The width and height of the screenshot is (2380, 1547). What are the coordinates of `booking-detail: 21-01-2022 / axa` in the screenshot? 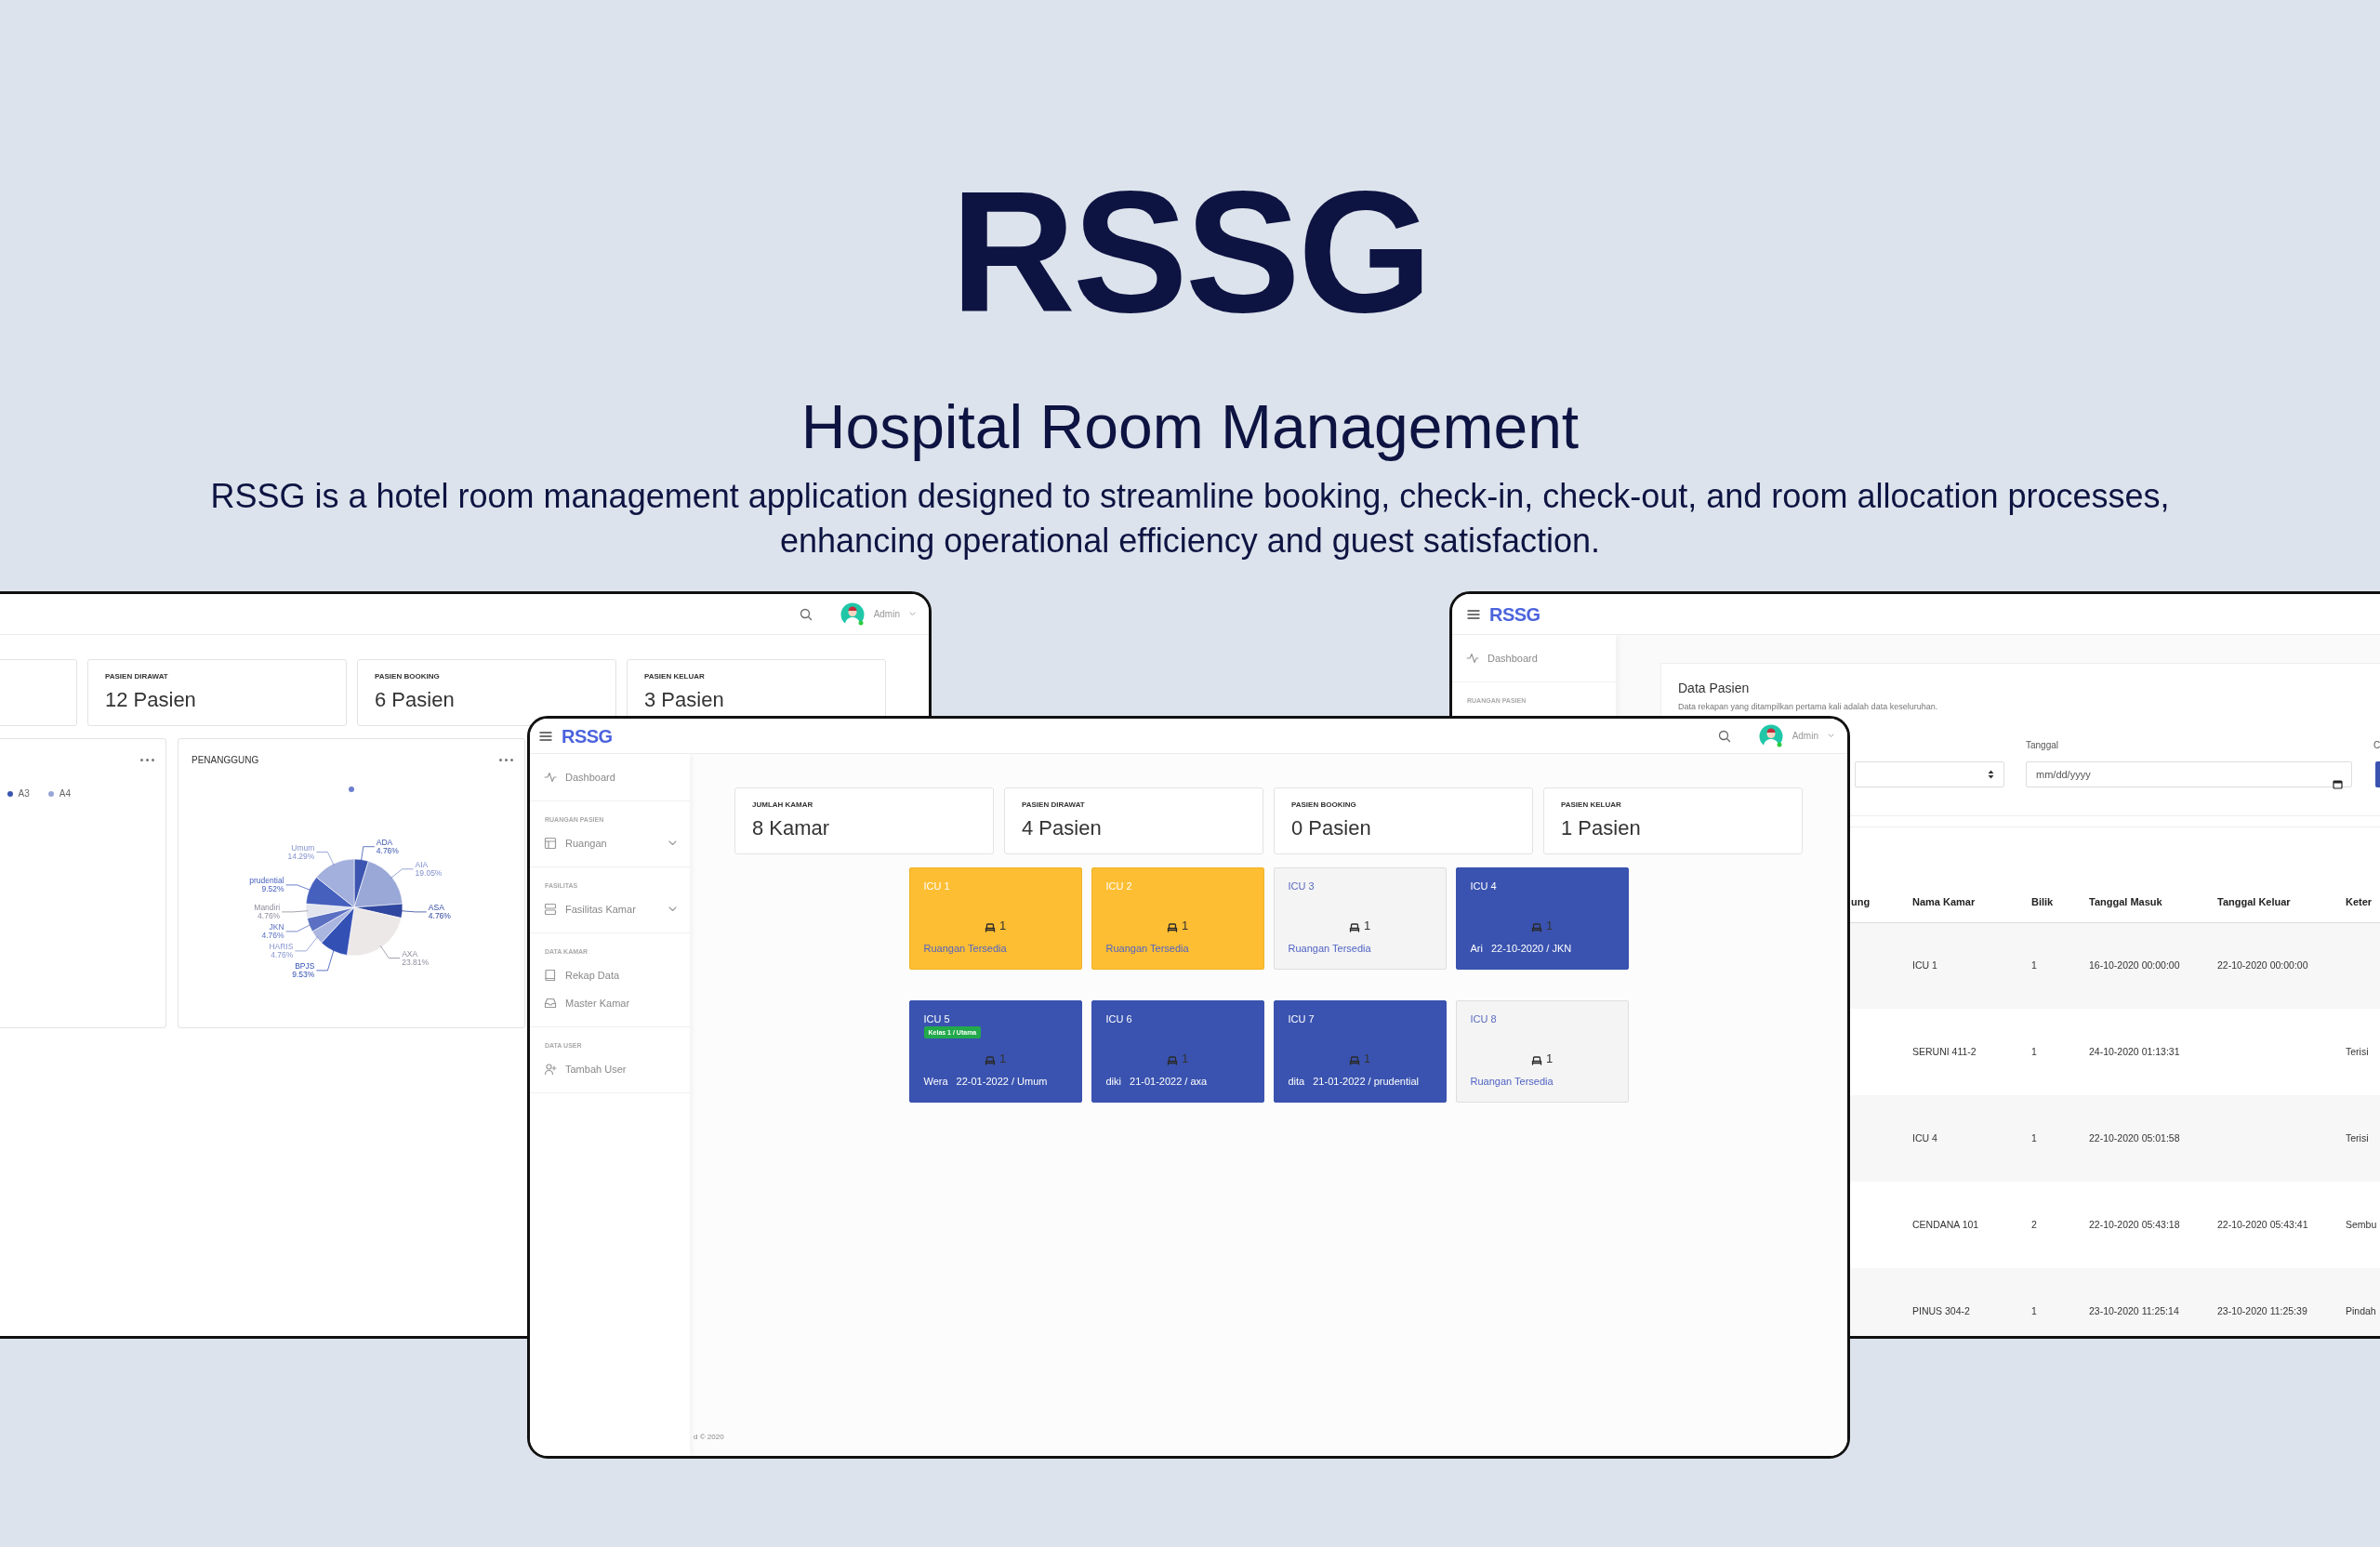 It's located at (1169, 1081).